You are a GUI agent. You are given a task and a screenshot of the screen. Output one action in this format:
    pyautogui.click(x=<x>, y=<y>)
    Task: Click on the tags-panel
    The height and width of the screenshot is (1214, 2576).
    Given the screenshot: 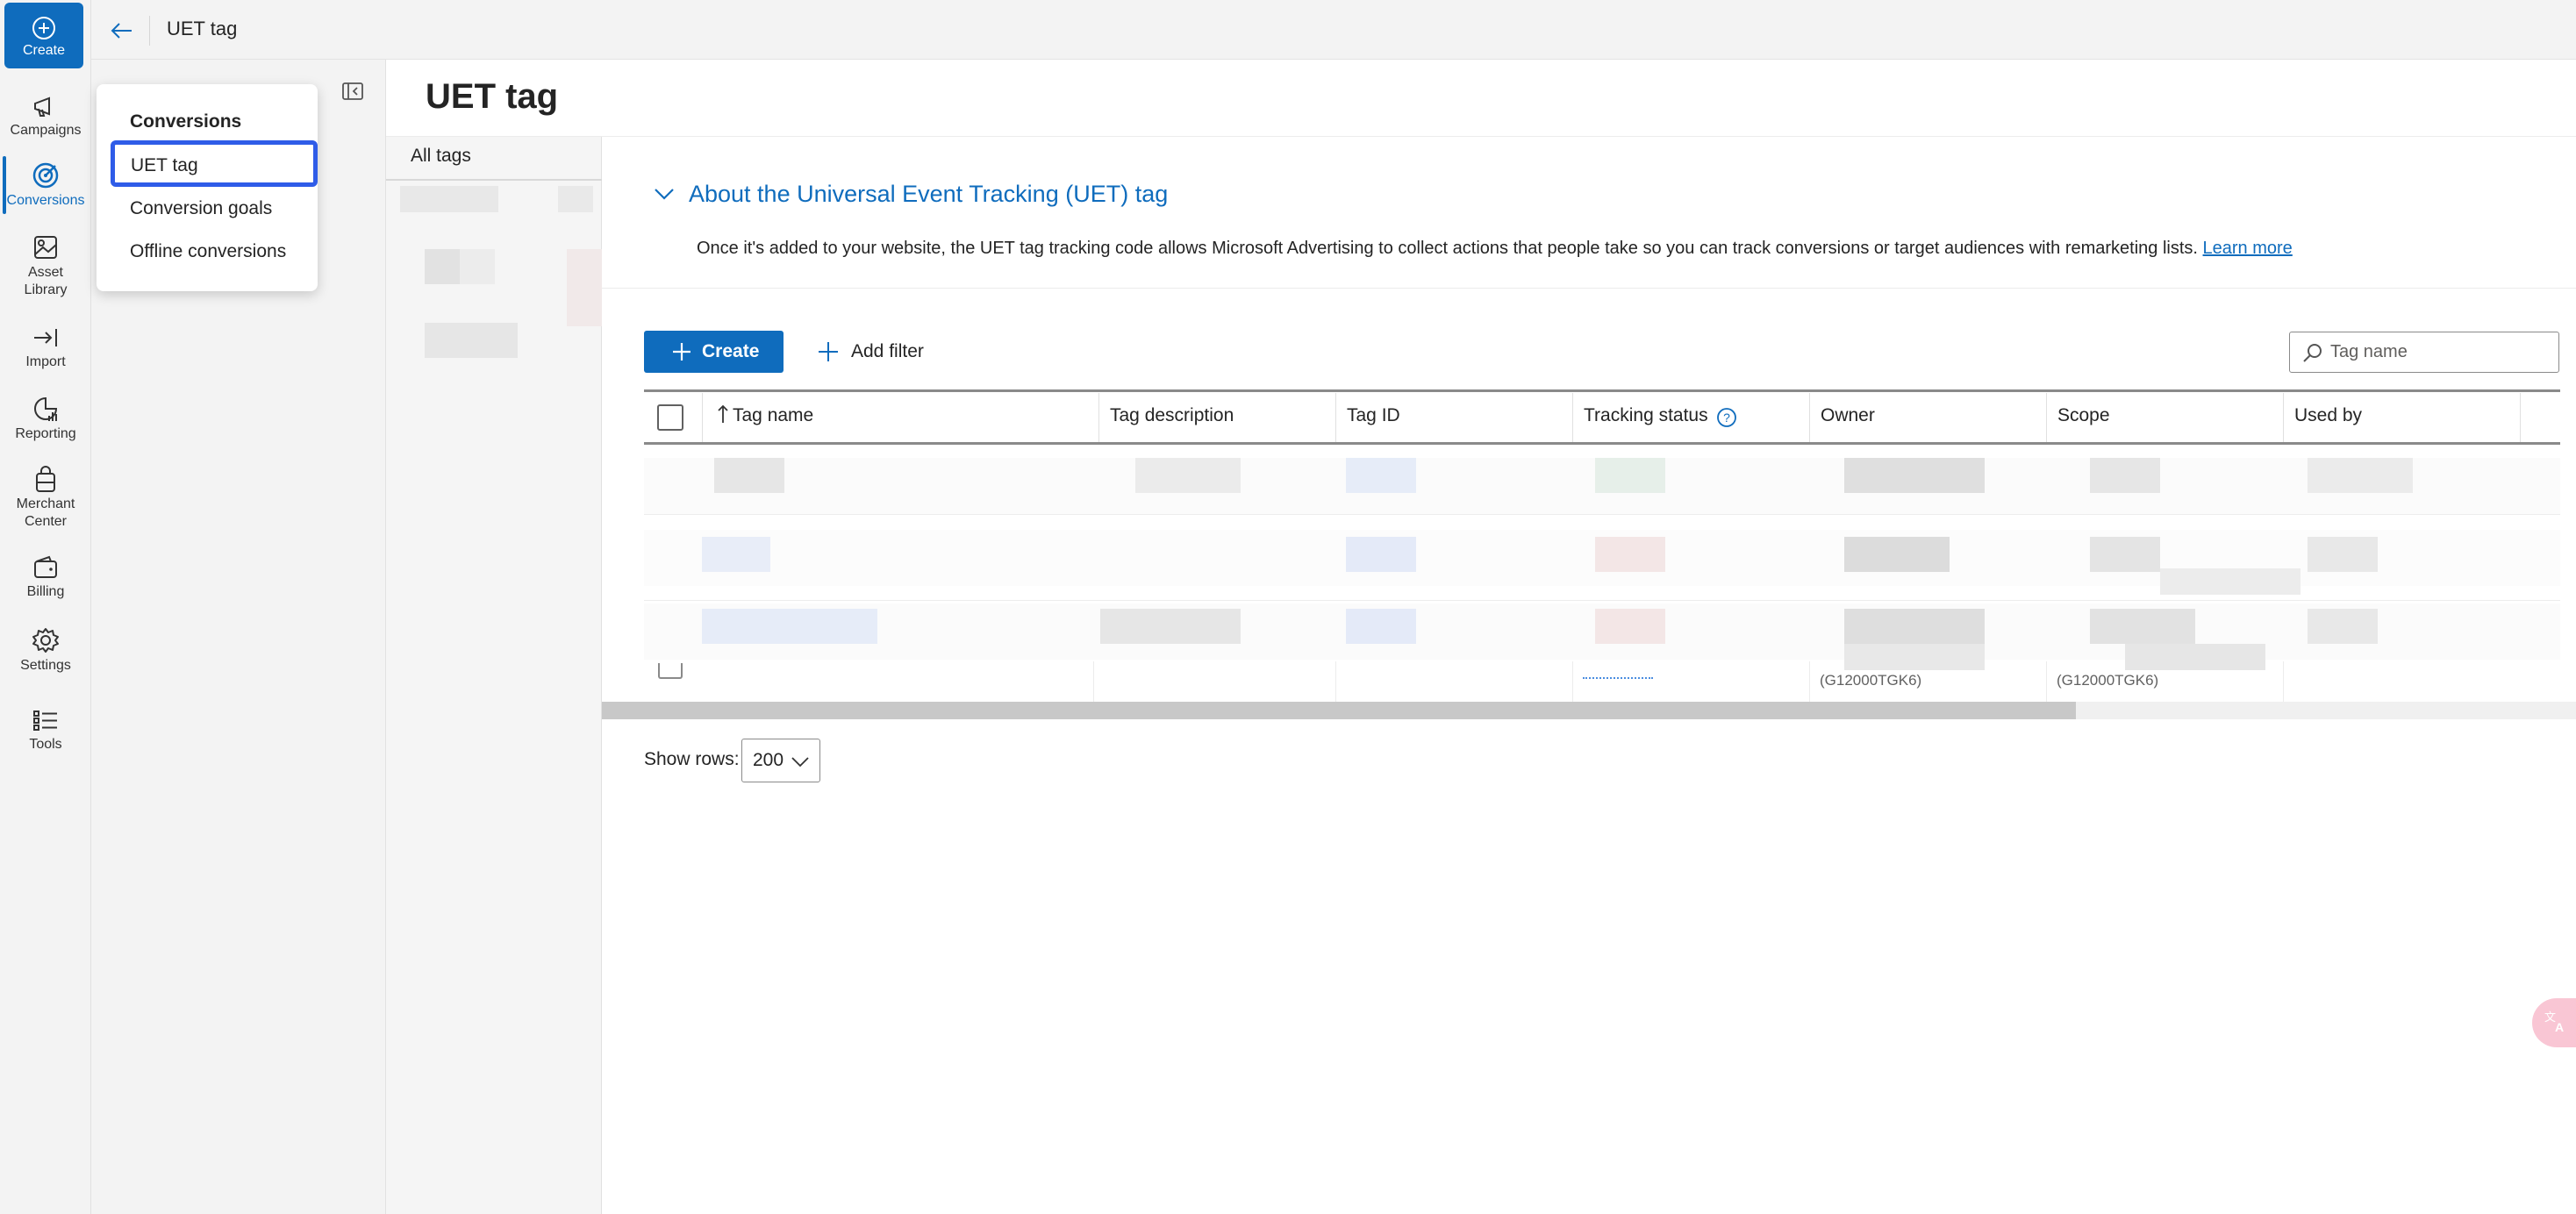 What is the action you would take?
    pyautogui.click(x=494, y=675)
    